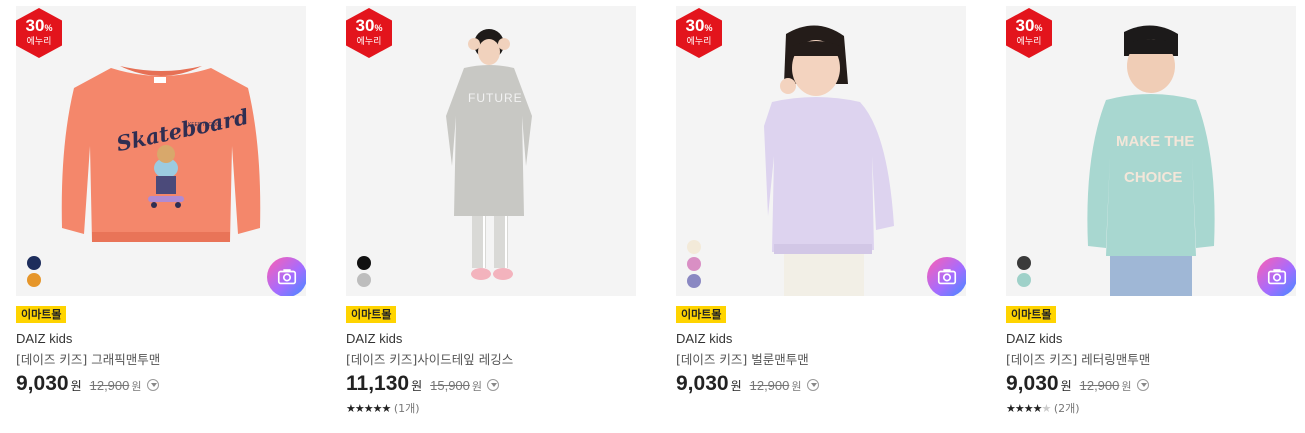  What do you see at coordinates (1153, 177) in the screenshot?
I see `print-subtext: CHOICE` at bounding box center [1153, 177].